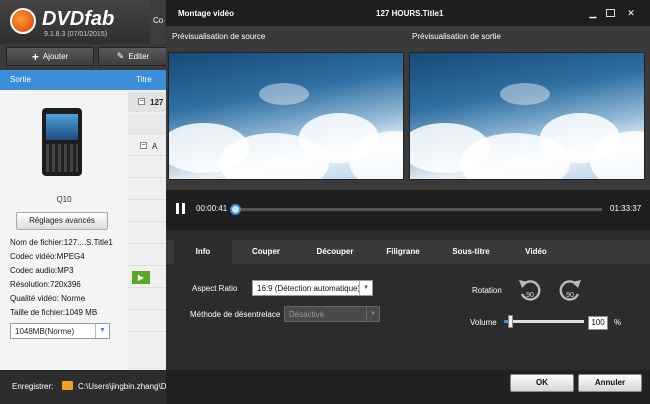 The width and height of the screenshot is (650, 404). What do you see at coordinates (45, 284) in the screenshot?
I see `info-resolution: Résolution:720x396` at bounding box center [45, 284].